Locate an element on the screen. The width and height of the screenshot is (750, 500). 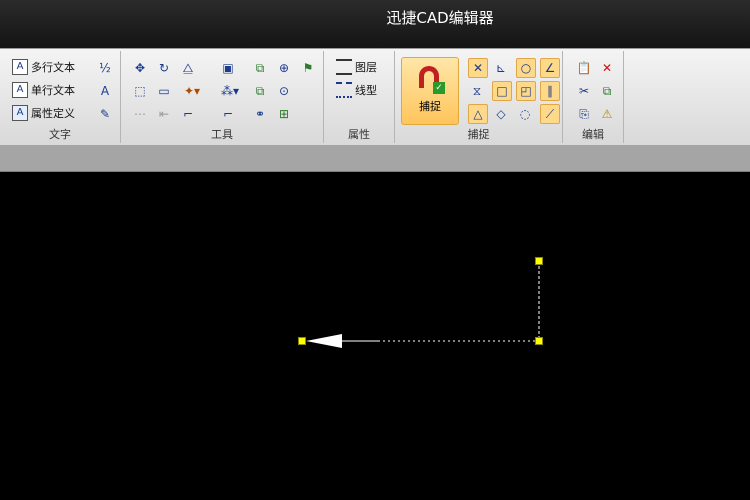
text-group: A 多行文本 A 单行文本 A 属性定义 ½ A ✎ 文字 is located at coordinates (60, 97).